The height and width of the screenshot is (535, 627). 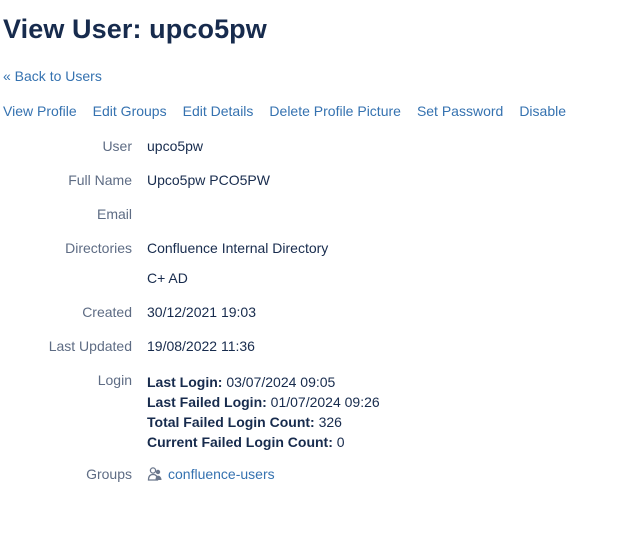 What do you see at coordinates (90, 346) in the screenshot?
I see `last-updated-label: Last Updated` at bounding box center [90, 346].